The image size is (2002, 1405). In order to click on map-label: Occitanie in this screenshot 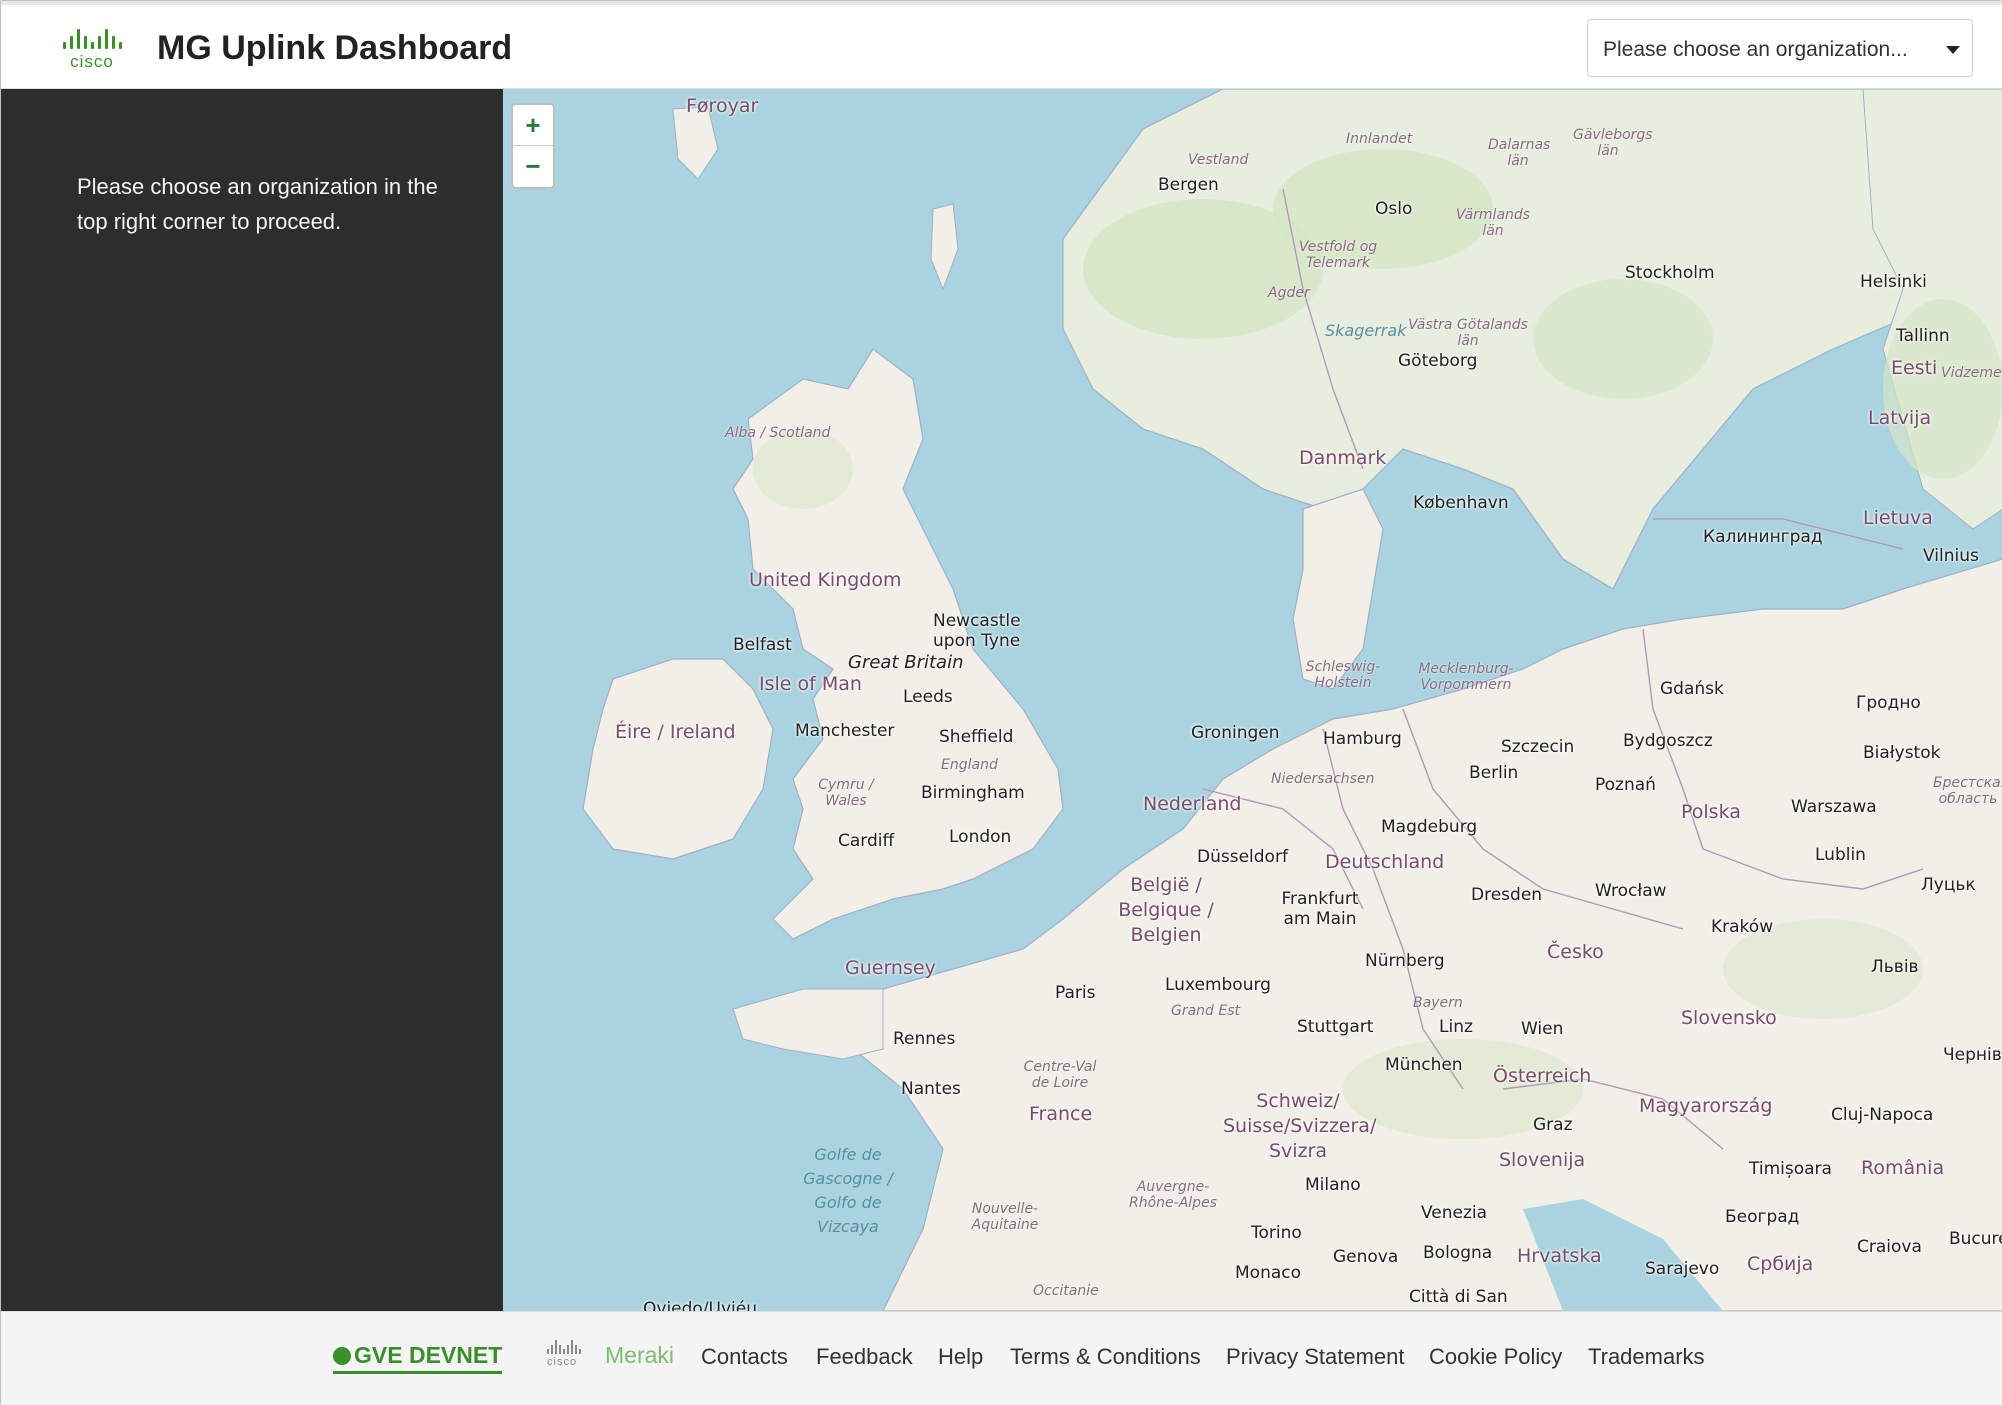, I will do `click(1066, 1291)`.